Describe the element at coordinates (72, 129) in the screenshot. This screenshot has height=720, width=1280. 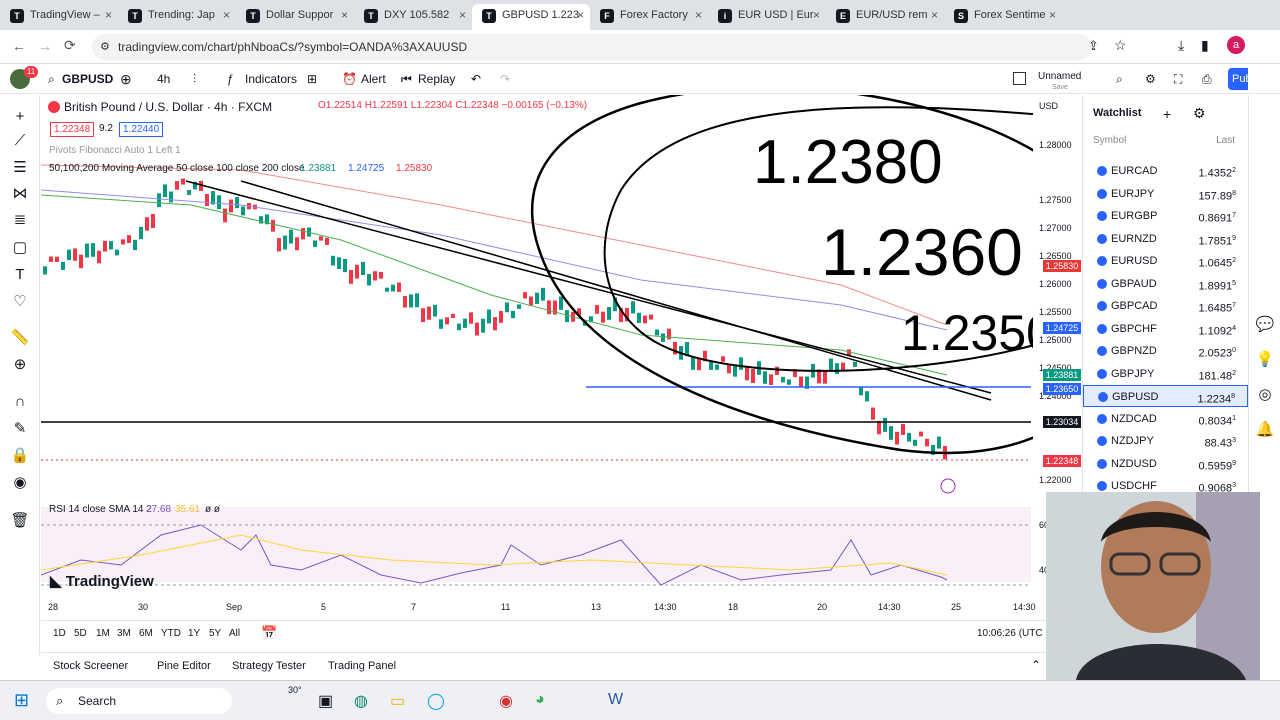
I see `bid-price: 1.22348` at that location.